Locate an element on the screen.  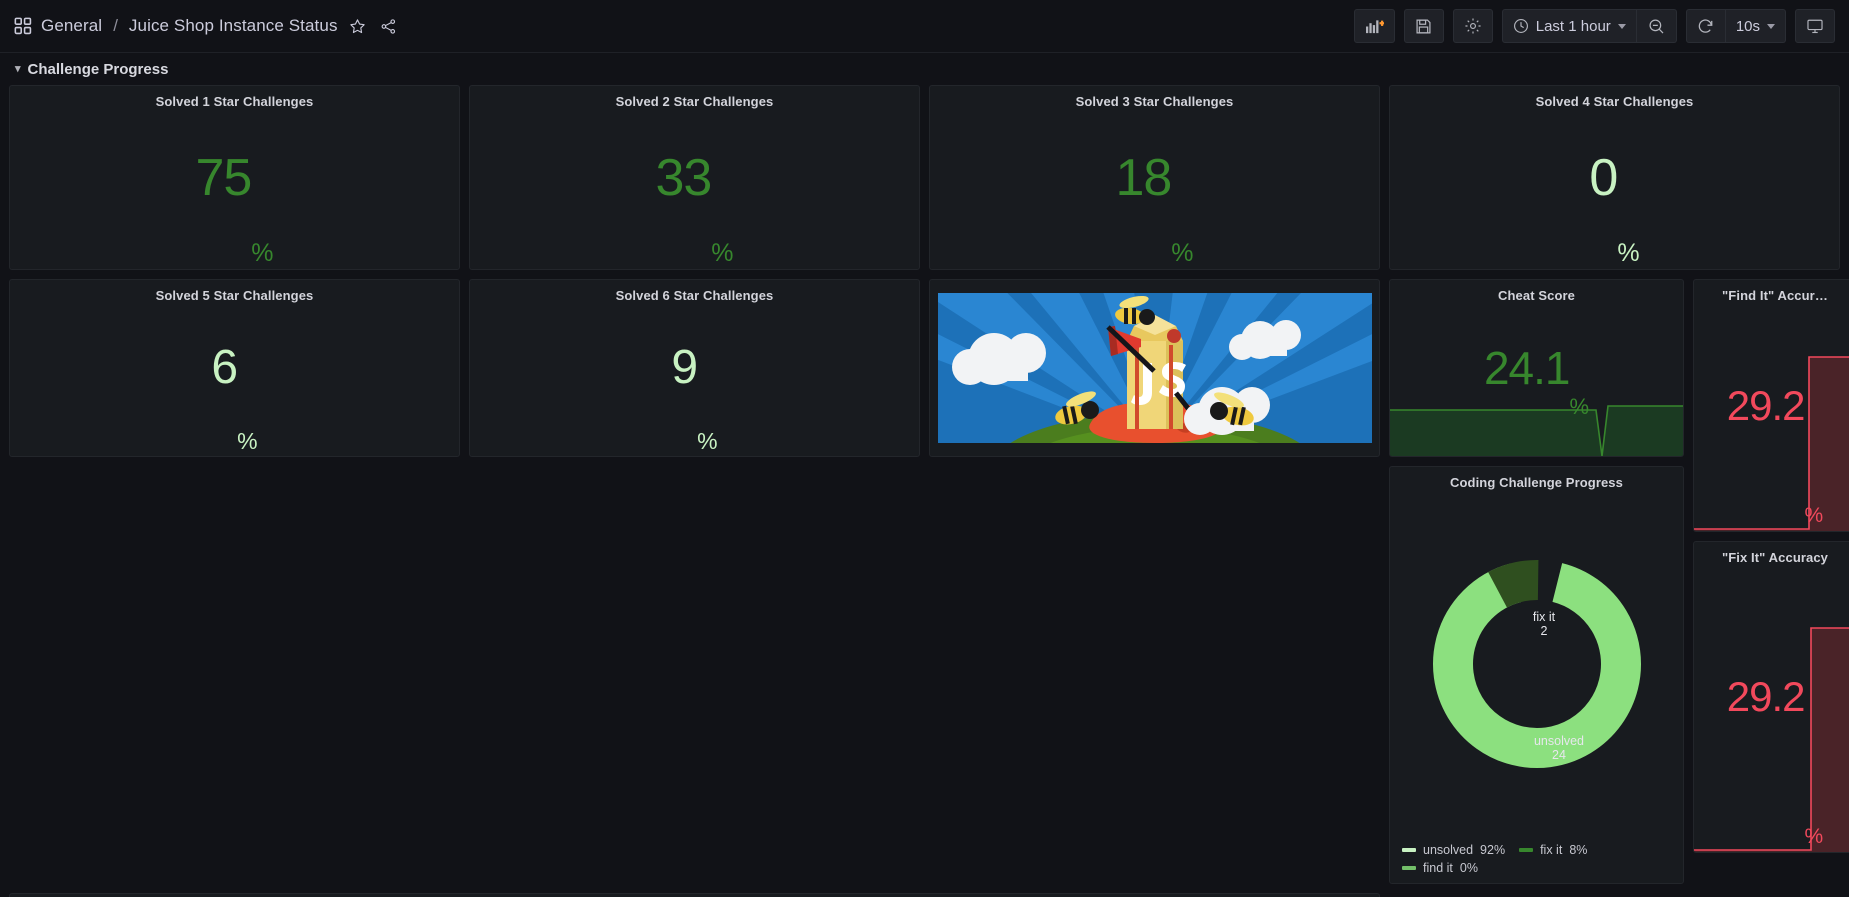
donut-label-unsolved: unsolved is located at coordinates (1558, 741).